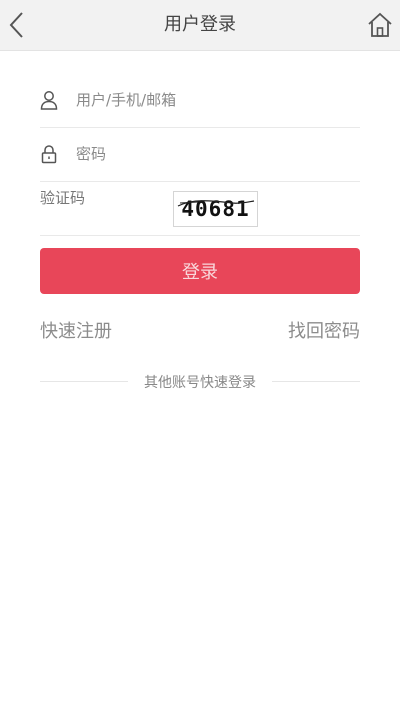 The image size is (400, 711). What do you see at coordinates (49, 154) in the screenshot?
I see `lock-icon` at bounding box center [49, 154].